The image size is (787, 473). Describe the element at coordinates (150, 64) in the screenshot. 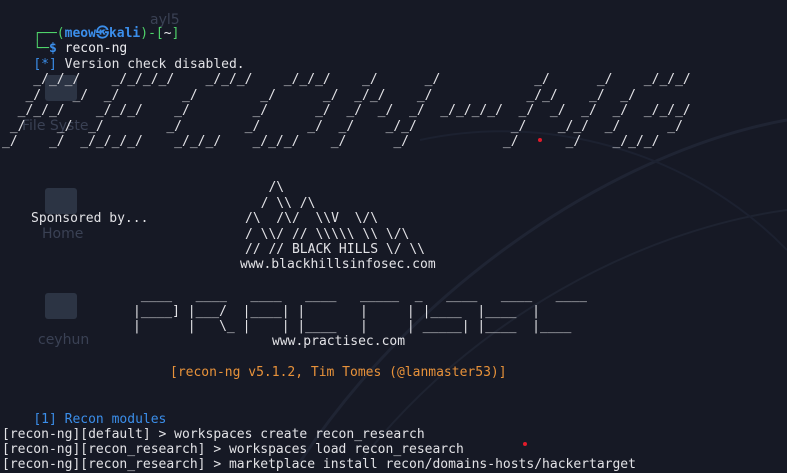

I see `version-check-text: Version check disabled.` at that location.